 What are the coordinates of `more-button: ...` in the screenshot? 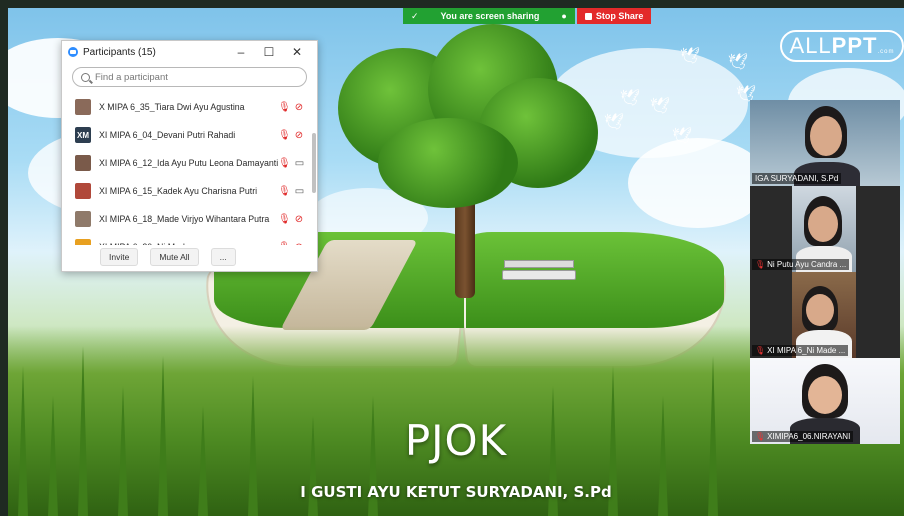 It's located at (223, 257).